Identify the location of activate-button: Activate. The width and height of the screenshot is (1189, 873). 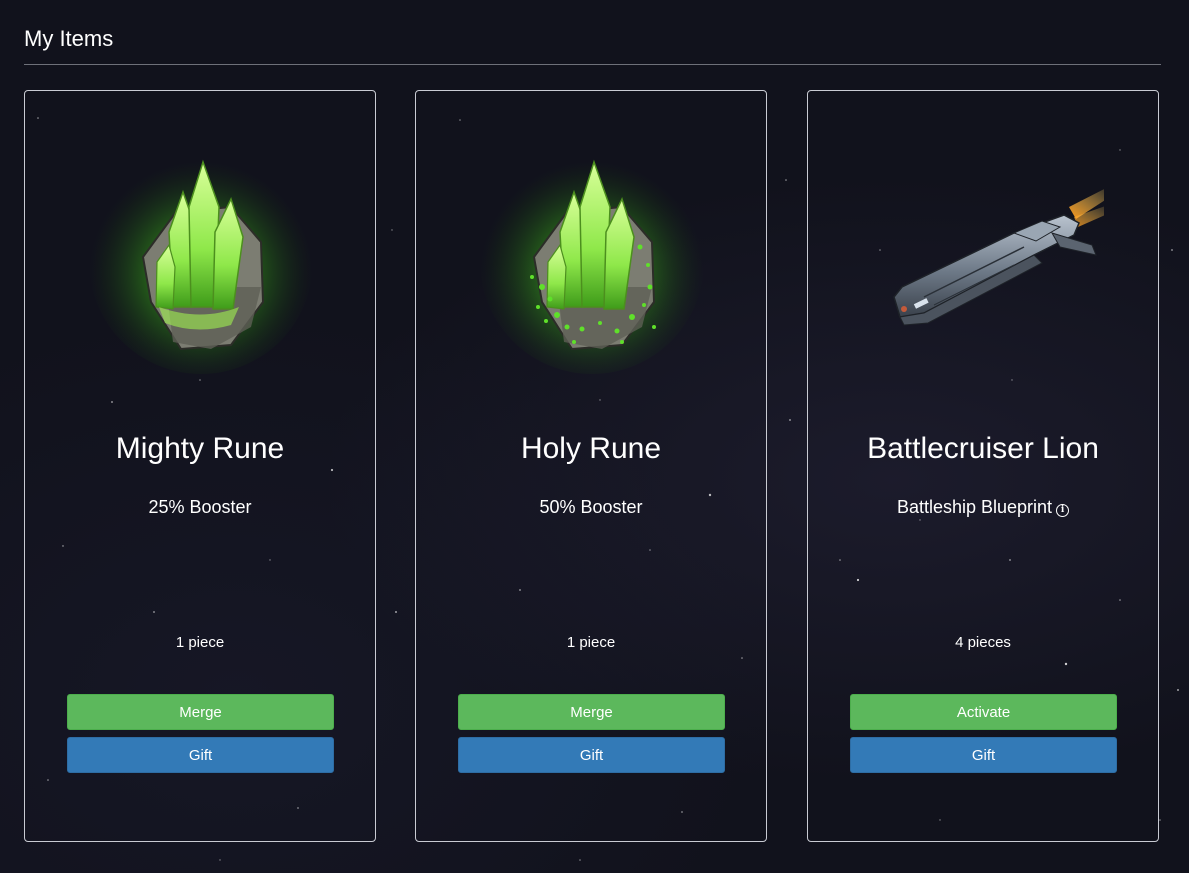
(983, 712).